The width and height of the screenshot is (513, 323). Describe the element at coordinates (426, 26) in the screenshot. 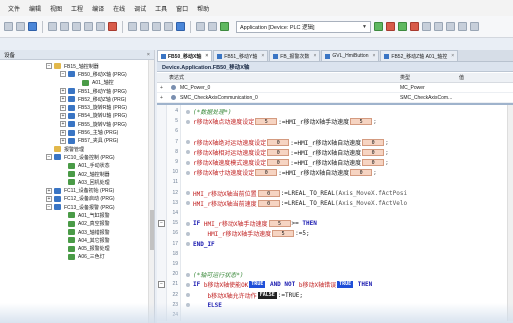

I see `reset-icon` at that location.